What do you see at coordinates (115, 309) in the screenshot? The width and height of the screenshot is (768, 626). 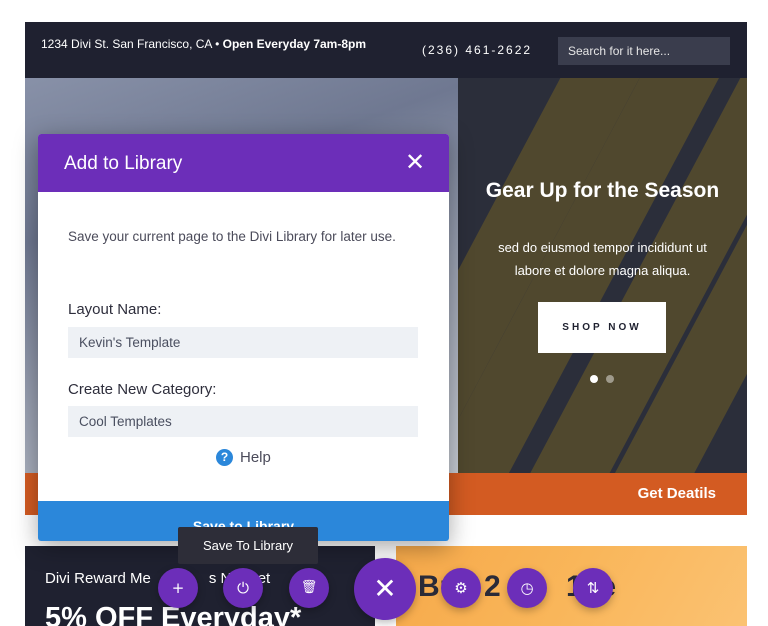 I see `layout-name-label: Layout Name:` at bounding box center [115, 309].